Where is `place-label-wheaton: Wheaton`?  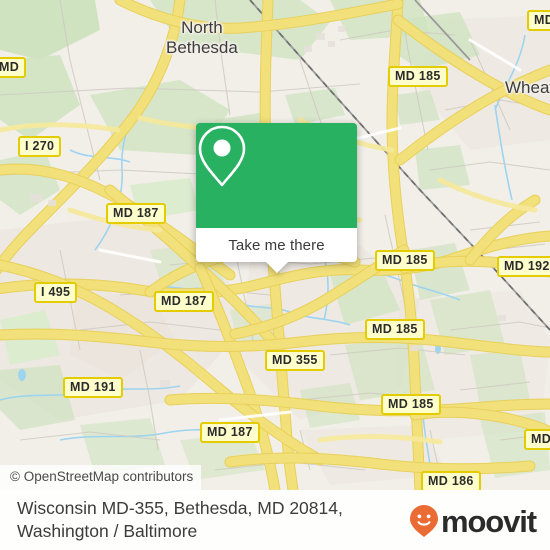
place-label-wheaton: Wheaton is located at coordinates (527, 88).